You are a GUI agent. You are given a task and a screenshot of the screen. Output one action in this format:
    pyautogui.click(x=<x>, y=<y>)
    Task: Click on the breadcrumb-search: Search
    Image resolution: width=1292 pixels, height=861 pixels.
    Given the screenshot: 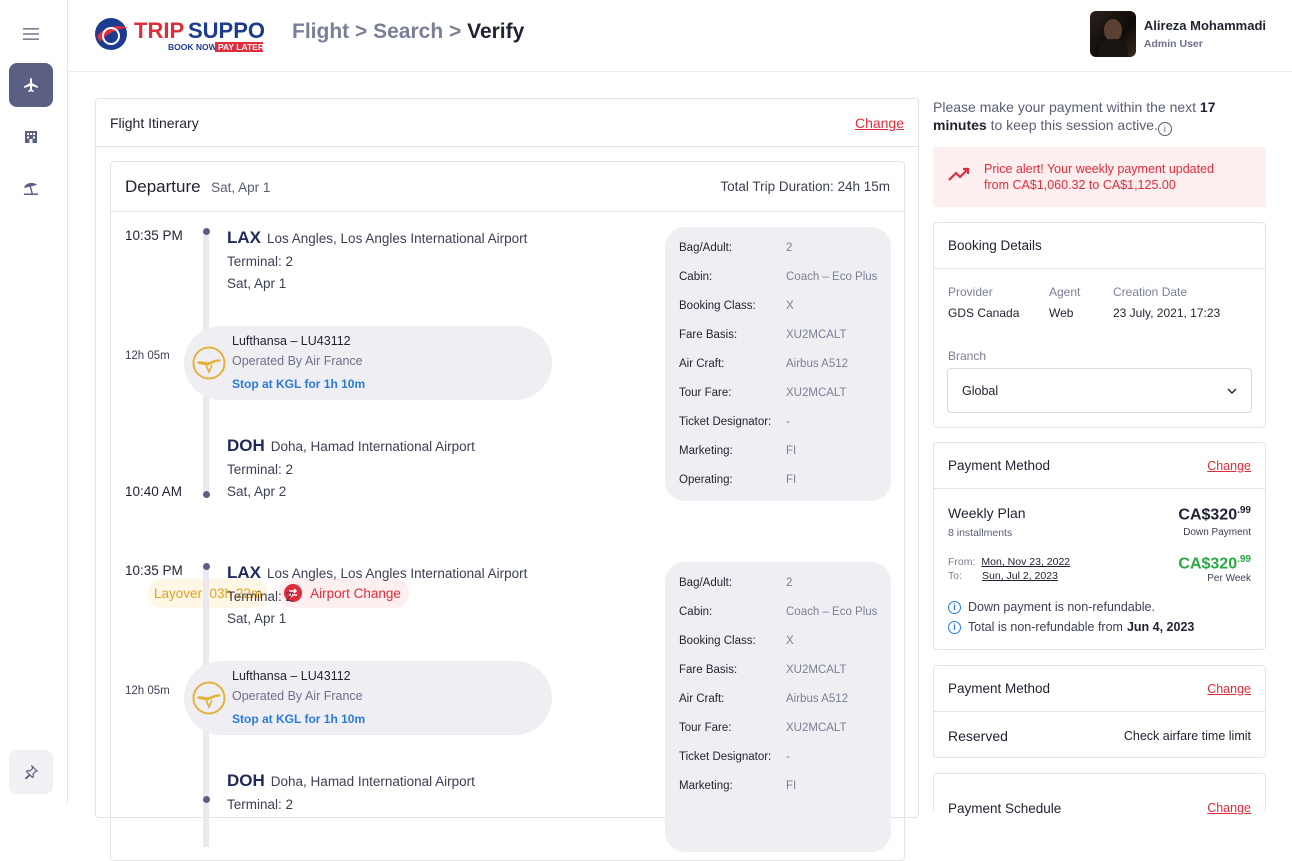 What is the action you would take?
    pyautogui.click(x=408, y=31)
    